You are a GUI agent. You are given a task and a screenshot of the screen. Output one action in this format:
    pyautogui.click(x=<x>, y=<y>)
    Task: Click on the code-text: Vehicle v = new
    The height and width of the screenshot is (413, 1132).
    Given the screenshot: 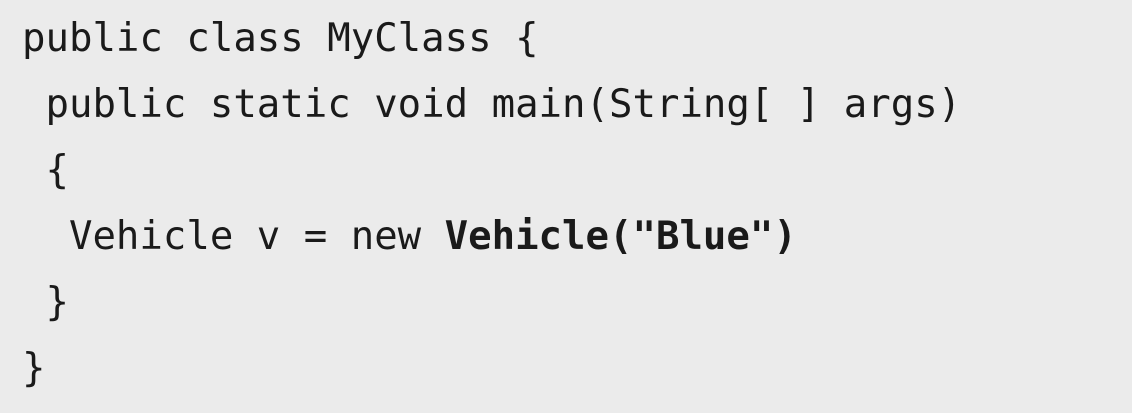 What is the action you would take?
    pyautogui.click(x=233, y=236)
    